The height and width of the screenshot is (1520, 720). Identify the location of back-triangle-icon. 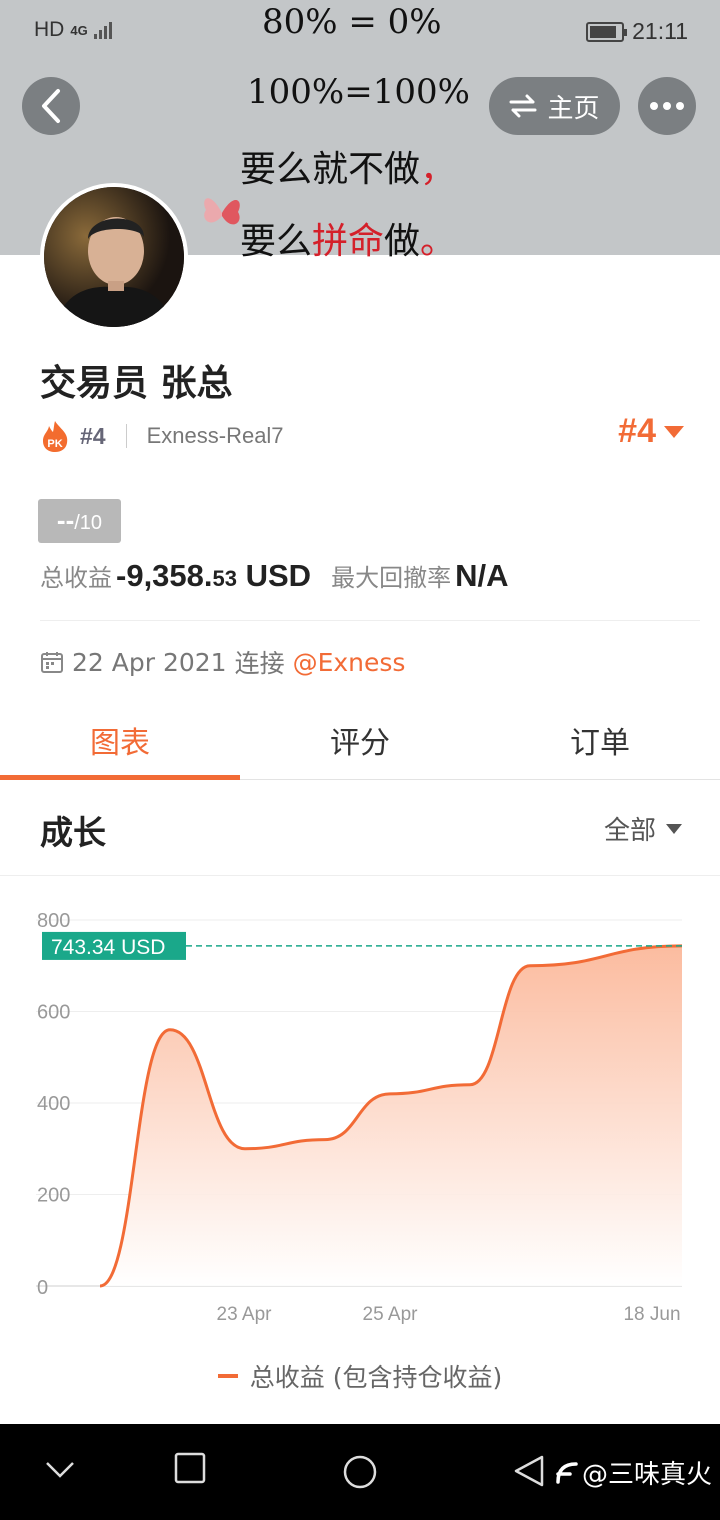
(529, 1471).